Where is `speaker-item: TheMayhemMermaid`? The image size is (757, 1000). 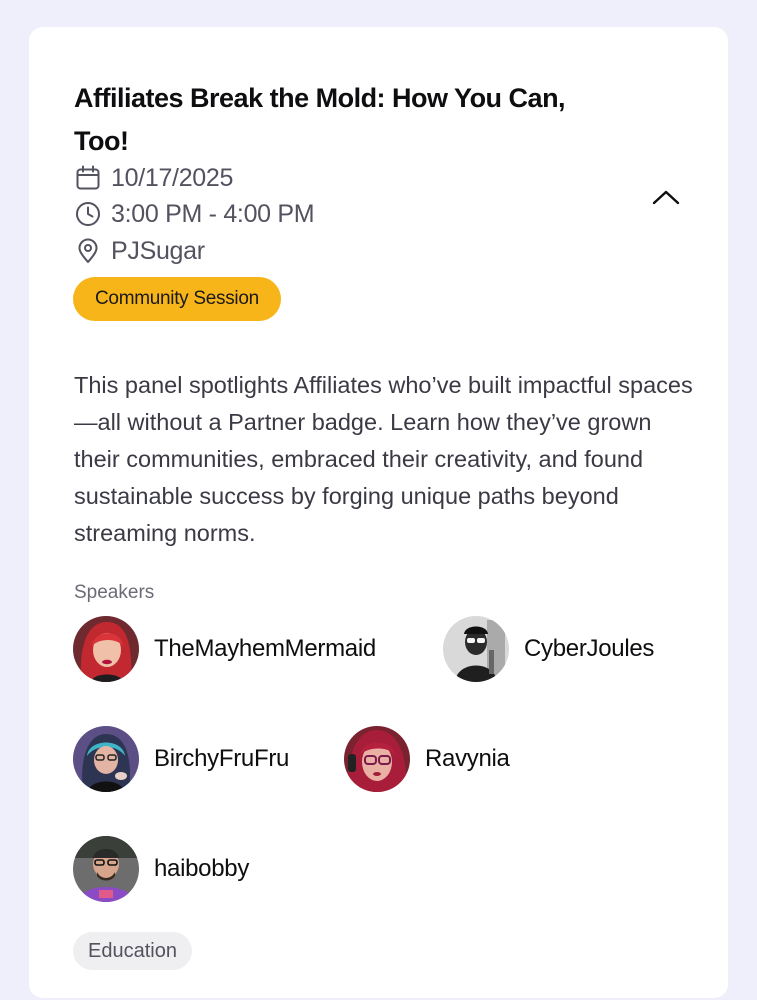
speaker-item: TheMayhemMermaid is located at coordinates (224, 649).